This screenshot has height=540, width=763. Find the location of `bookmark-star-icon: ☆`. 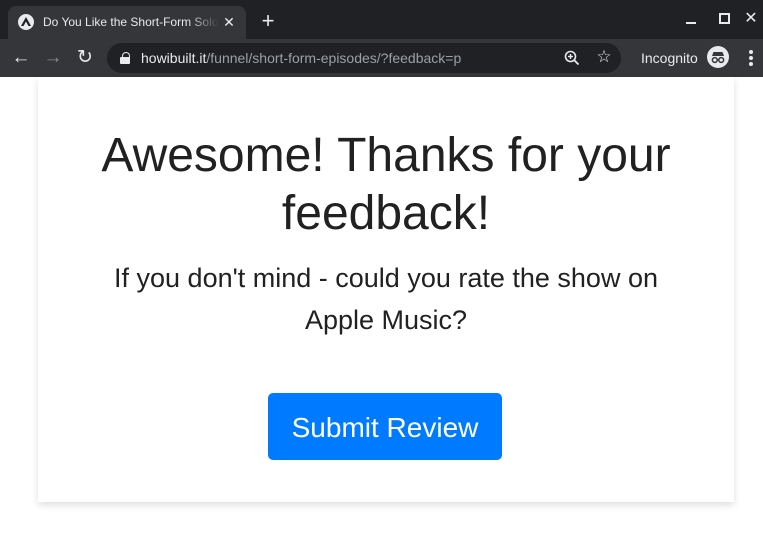

bookmark-star-icon: ☆ is located at coordinates (604, 57).